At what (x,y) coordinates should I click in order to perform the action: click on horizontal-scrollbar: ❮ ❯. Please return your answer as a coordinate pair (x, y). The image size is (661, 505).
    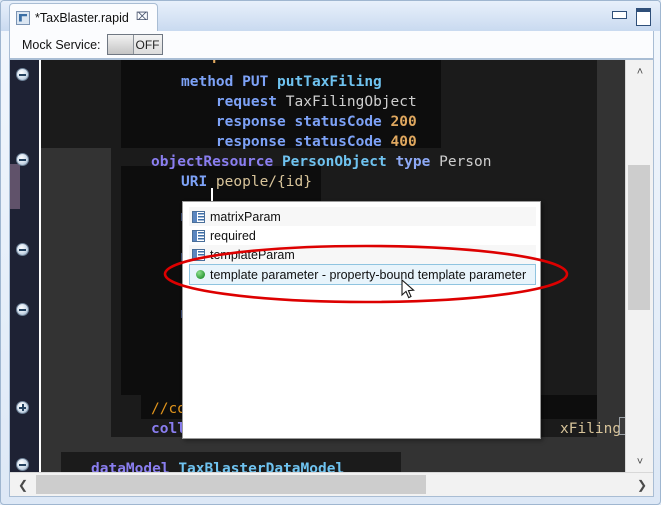
    Looking at the image, I should click on (331, 484).